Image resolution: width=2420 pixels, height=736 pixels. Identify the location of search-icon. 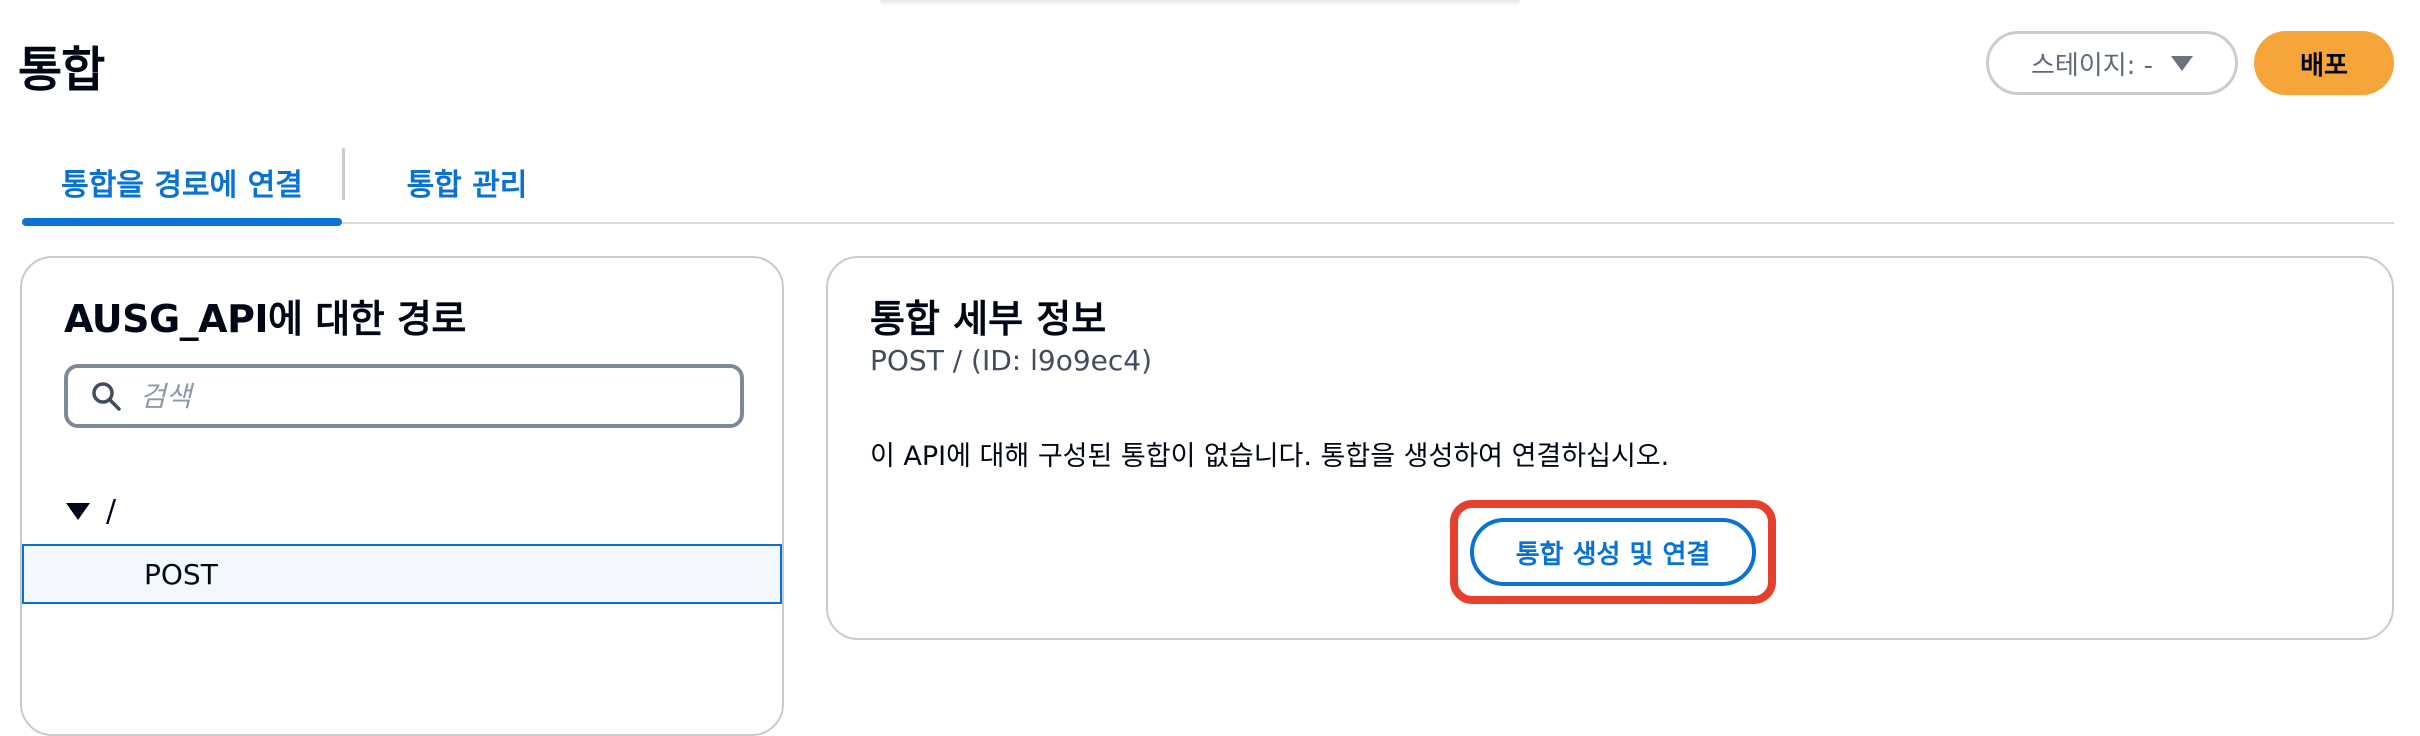
(106, 396).